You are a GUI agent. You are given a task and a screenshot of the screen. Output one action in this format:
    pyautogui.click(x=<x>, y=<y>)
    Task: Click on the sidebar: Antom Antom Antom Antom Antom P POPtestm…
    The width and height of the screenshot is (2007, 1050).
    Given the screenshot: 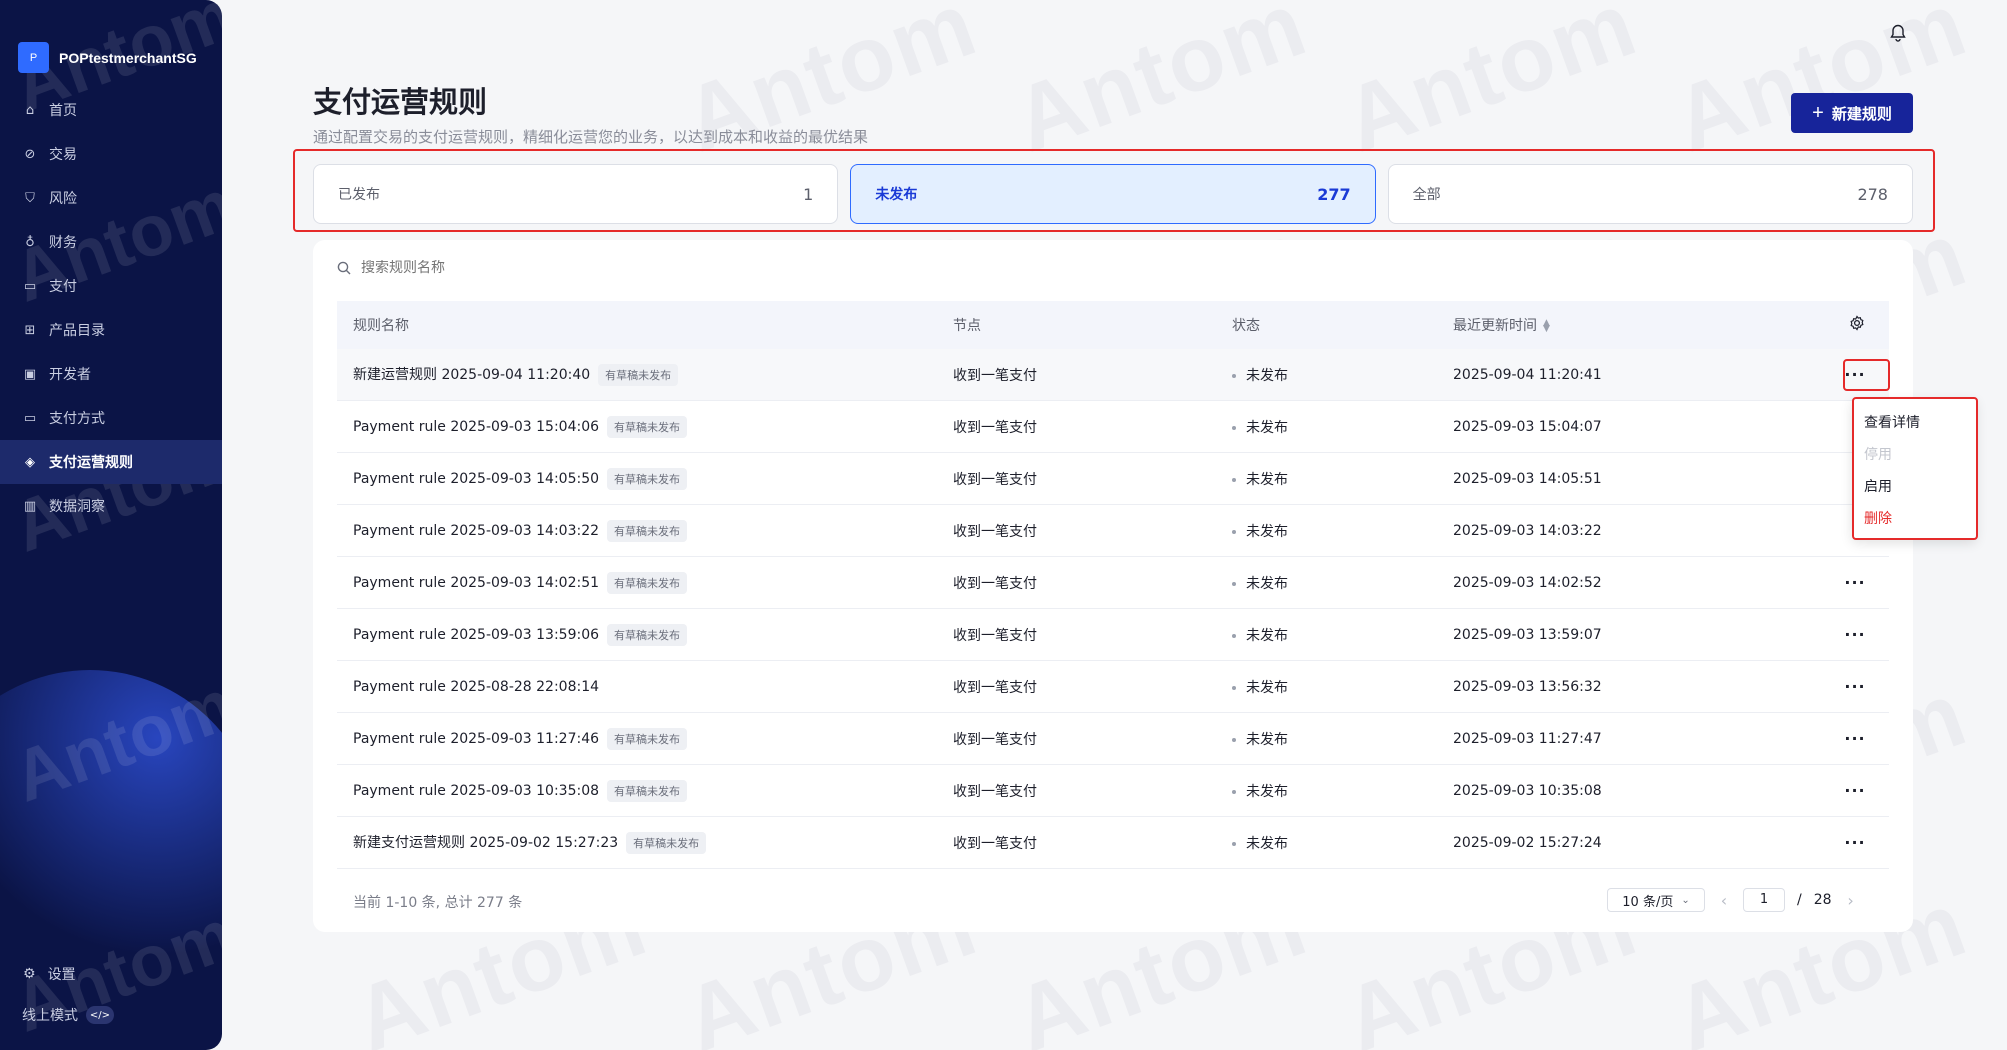 What is the action you would take?
    pyautogui.click(x=111, y=525)
    